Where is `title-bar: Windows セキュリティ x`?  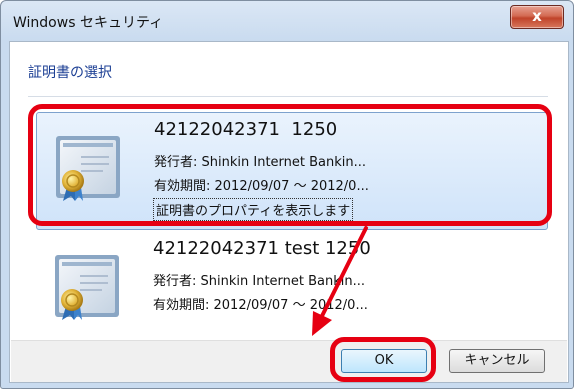
title-bar: Windows セキュリティ x is located at coordinates (287, 20).